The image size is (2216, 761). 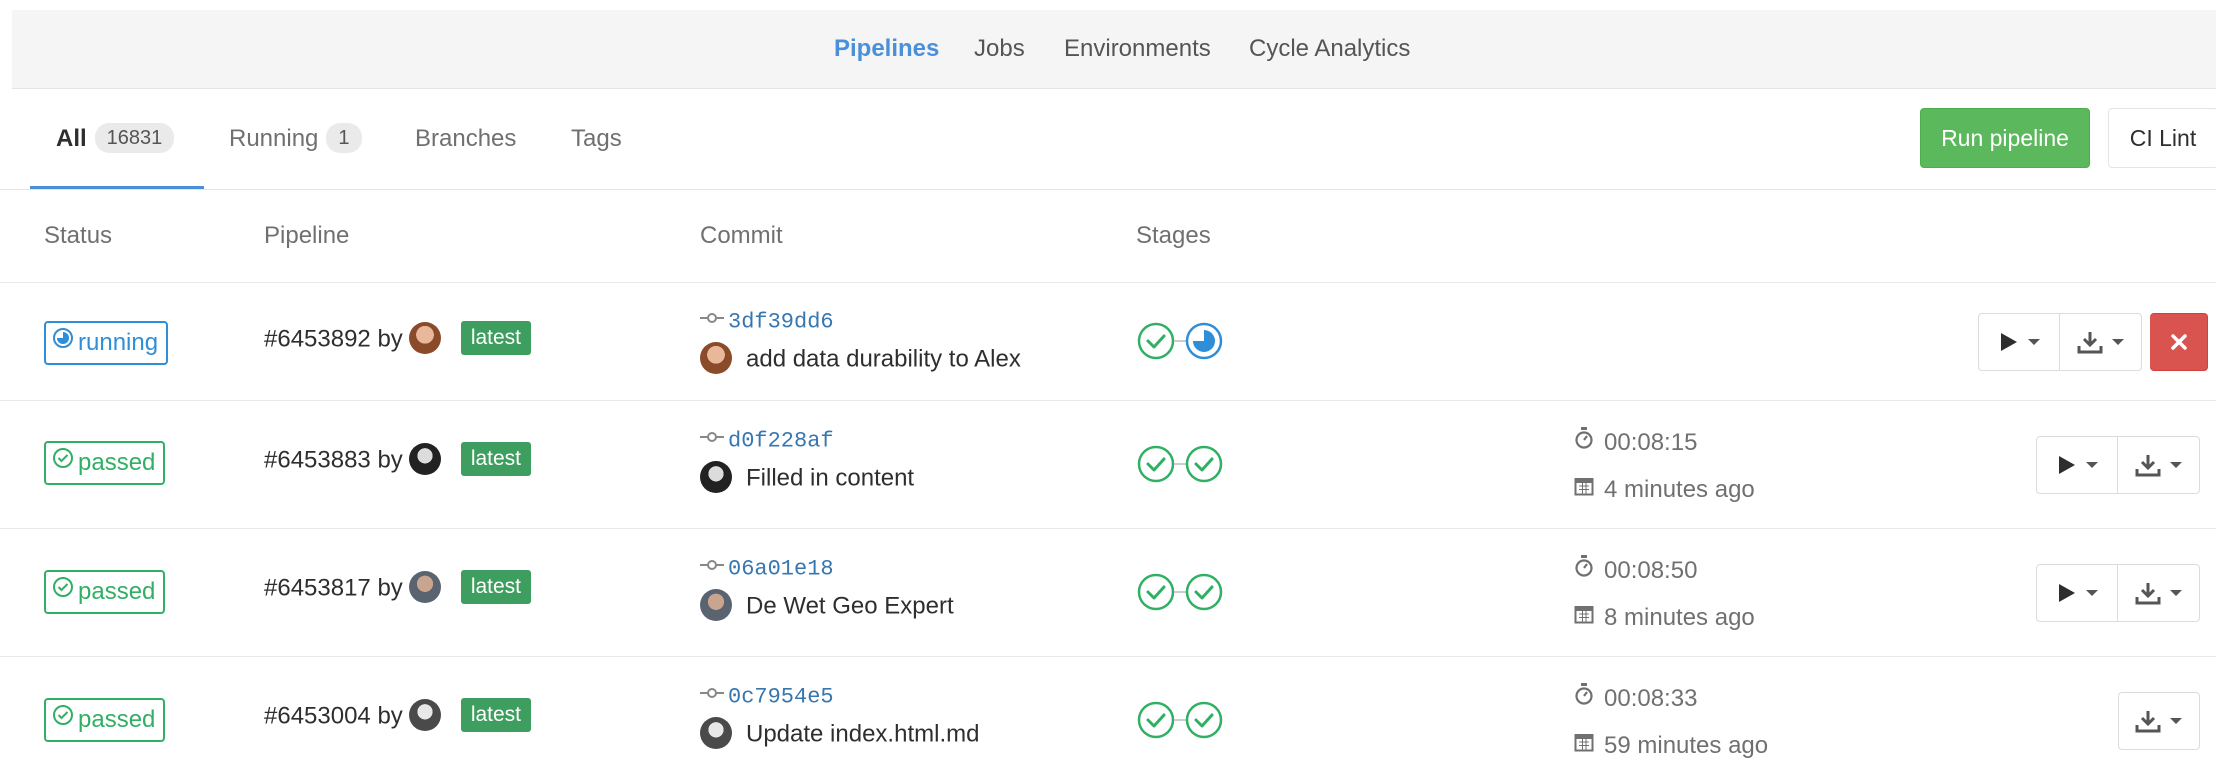 What do you see at coordinates (781, 321) in the screenshot?
I see `commit-sha-link: 3df39dd6` at bounding box center [781, 321].